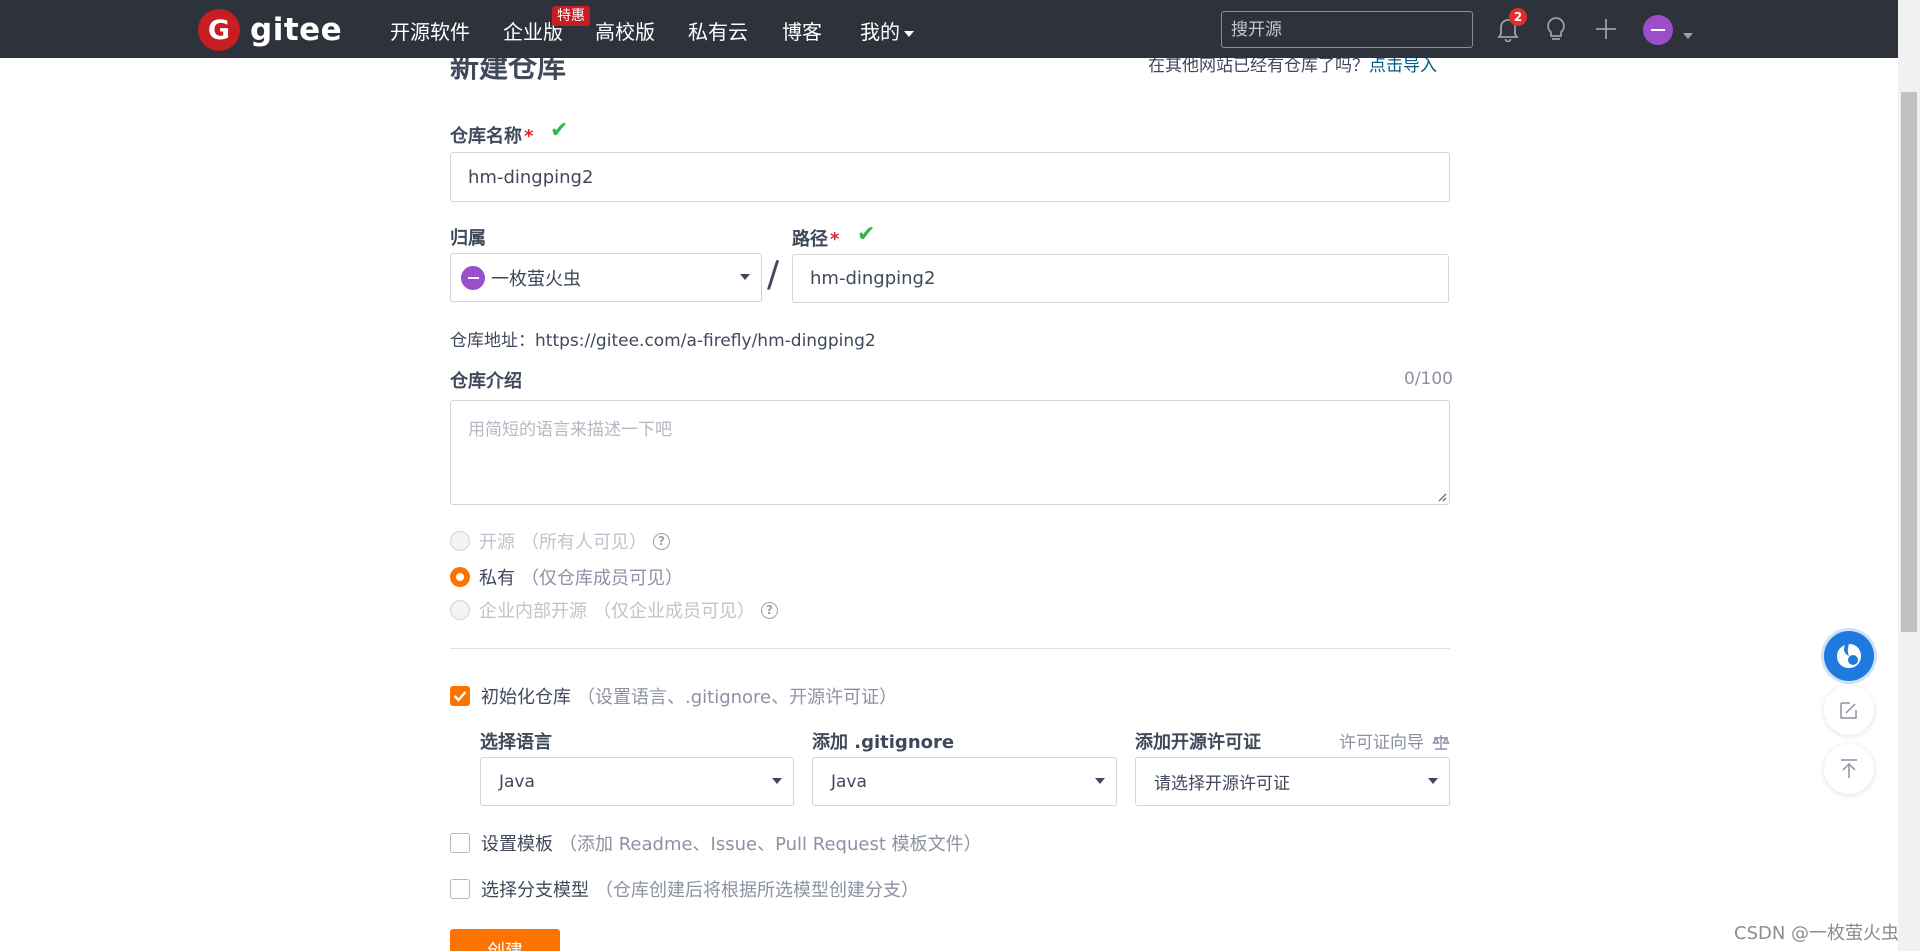 This screenshot has width=1920, height=951. I want to click on owner-select: 一枚萤火虫, so click(606, 277).